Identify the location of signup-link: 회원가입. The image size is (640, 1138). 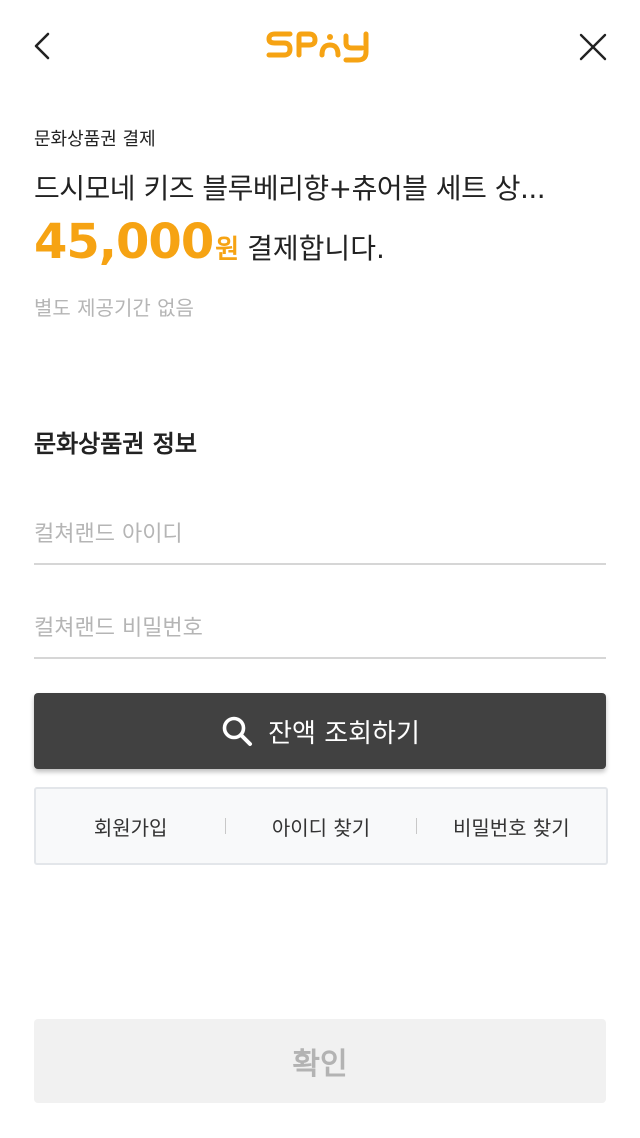
(130, 826).